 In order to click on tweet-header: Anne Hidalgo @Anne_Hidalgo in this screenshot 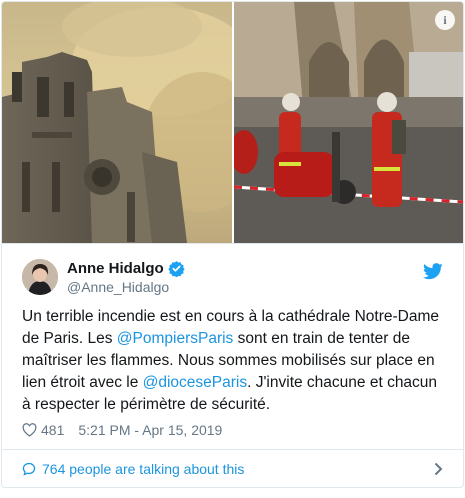, I will do `click(232, 274)`.